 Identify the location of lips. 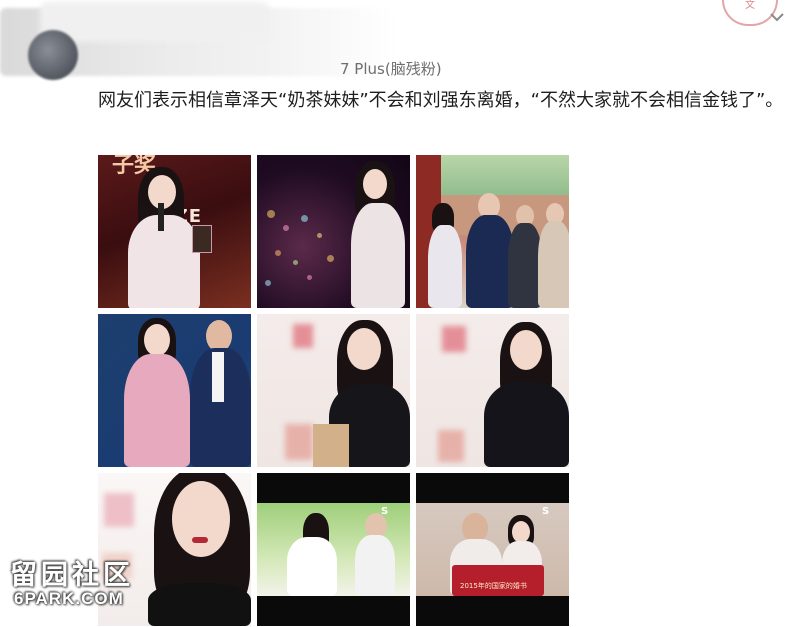
(200, 540).